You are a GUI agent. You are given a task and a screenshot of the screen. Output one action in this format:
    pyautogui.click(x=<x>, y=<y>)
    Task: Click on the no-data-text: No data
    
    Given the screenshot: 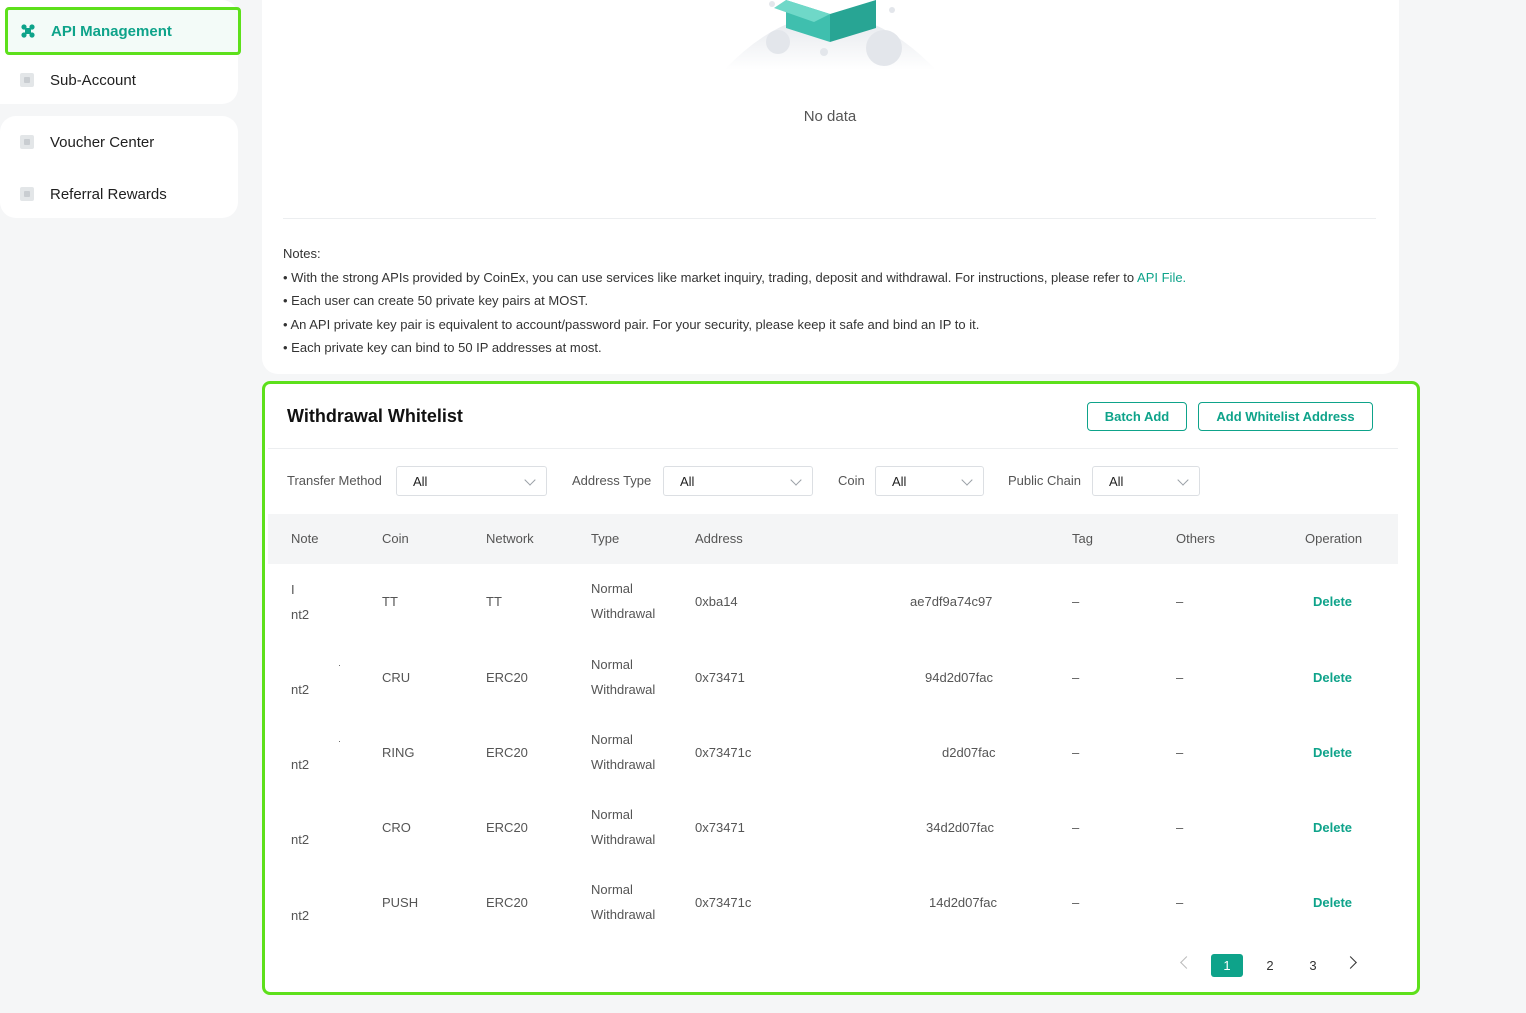 What is the action you would take?
    pyautogui.click(x=830, y=116)
    